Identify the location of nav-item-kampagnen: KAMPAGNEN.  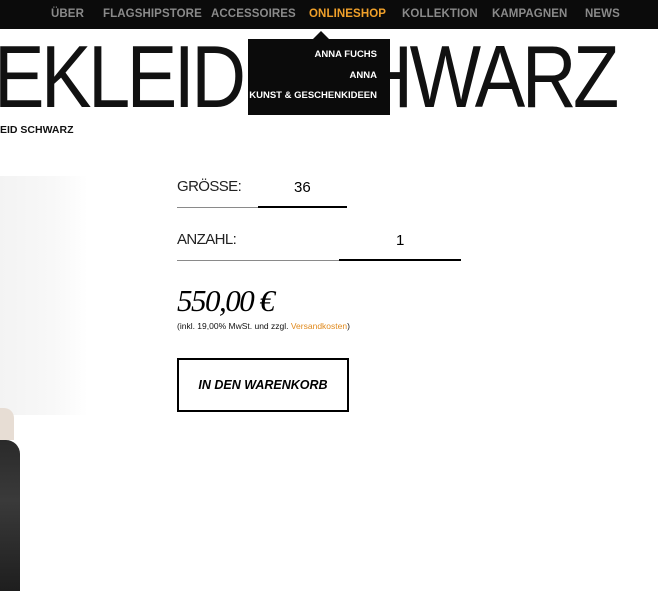
(529, 14).